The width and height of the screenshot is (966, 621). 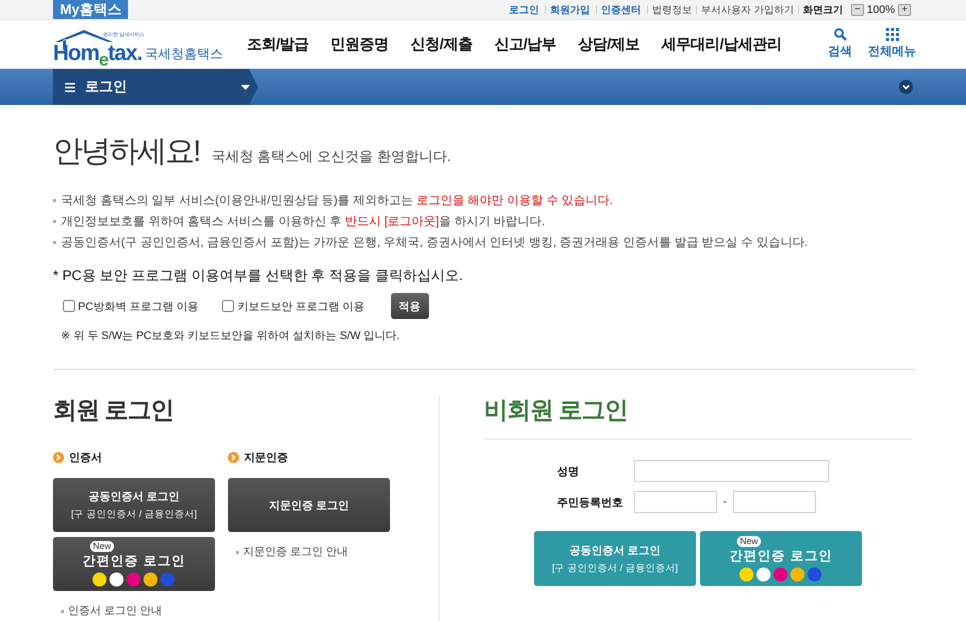 I want to click on search-button: 검색, so click(x=840, y=44).